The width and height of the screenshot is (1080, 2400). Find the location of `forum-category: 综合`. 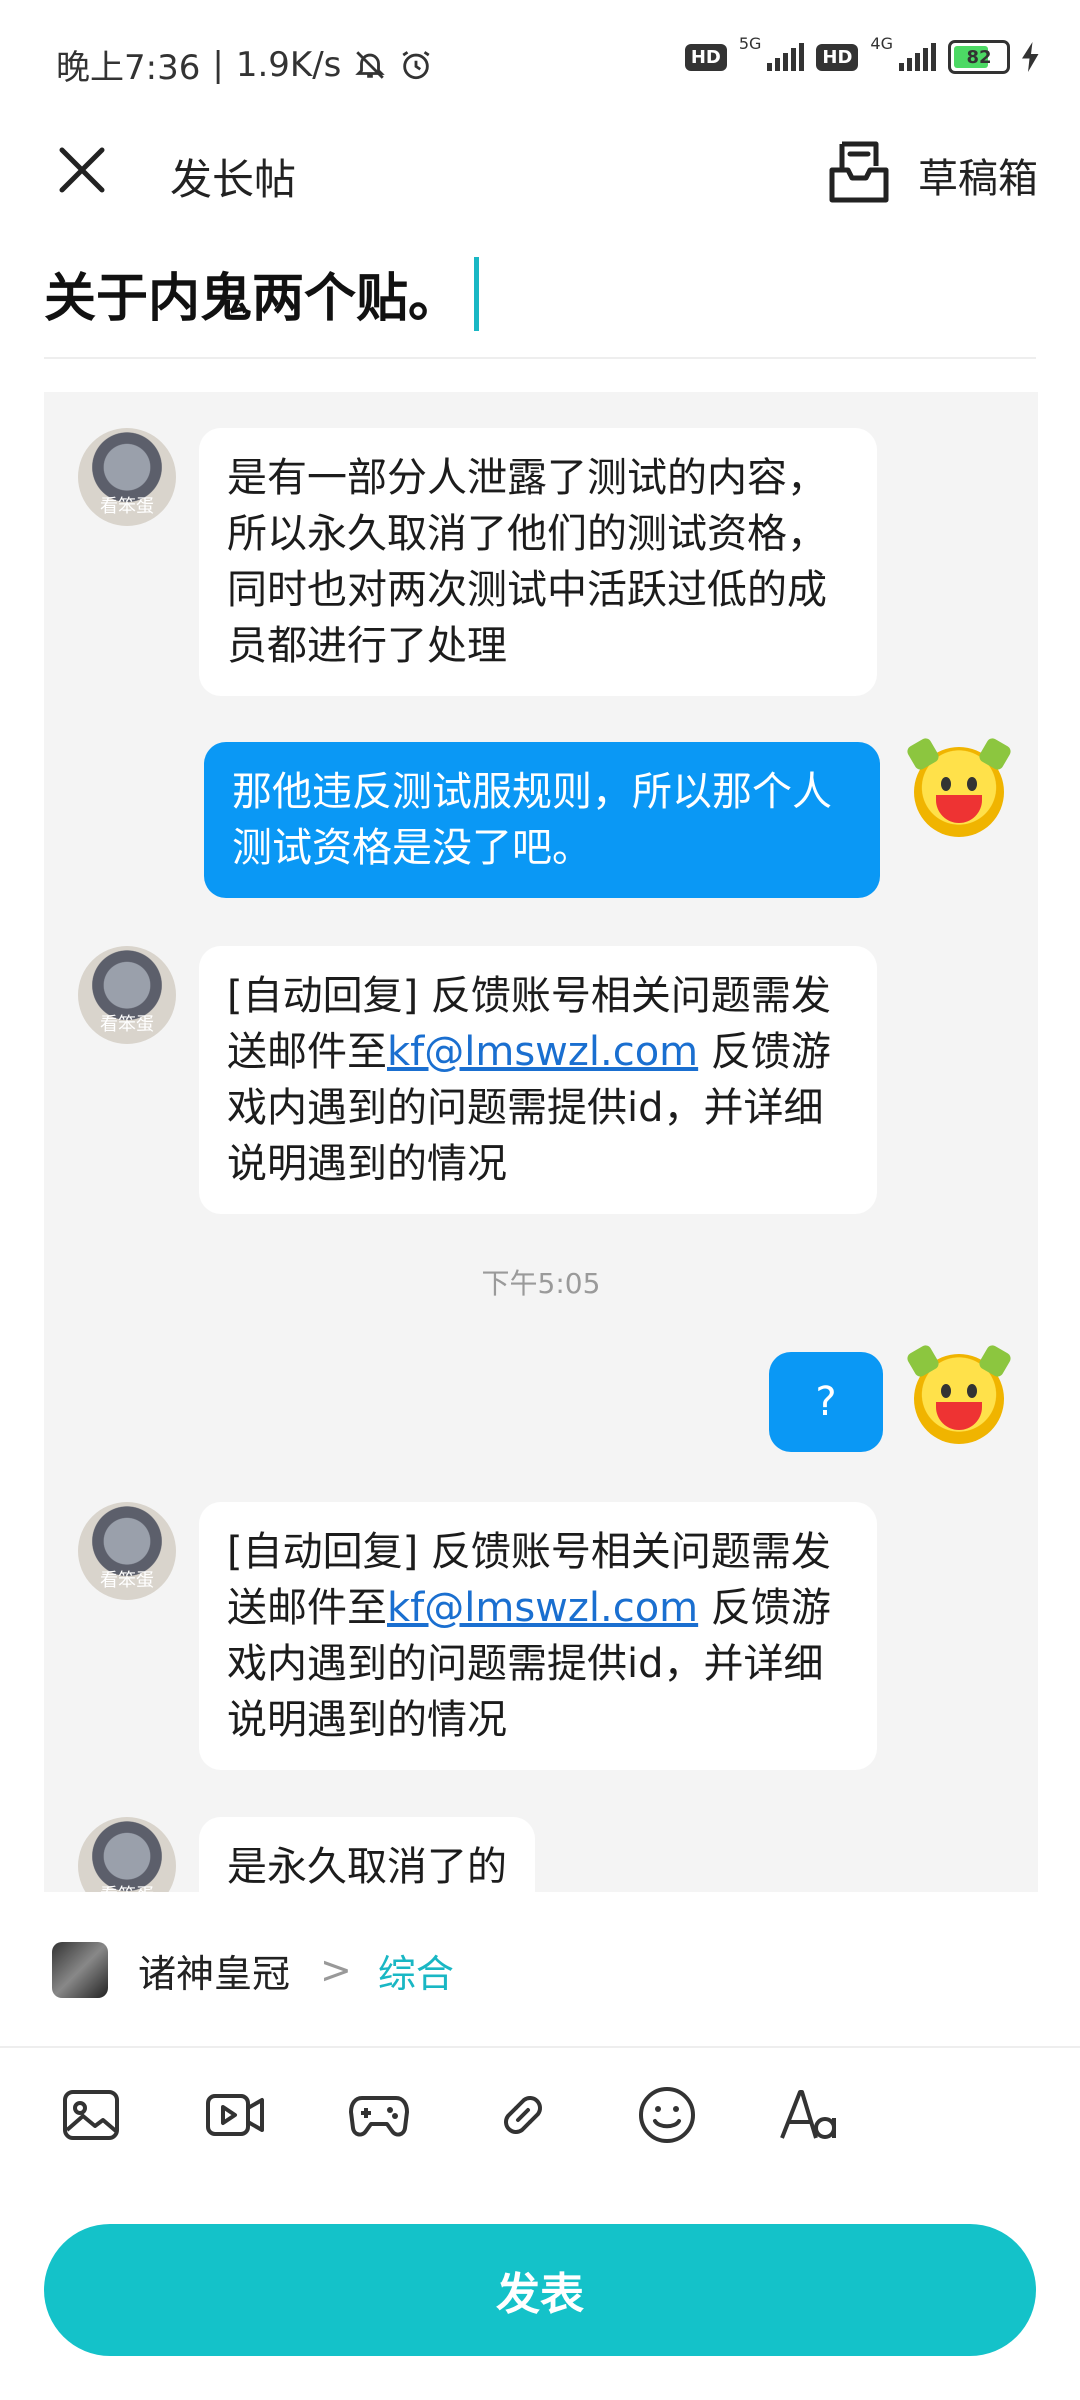

forum-category: 综合 is located at coordinates (416, 1970).